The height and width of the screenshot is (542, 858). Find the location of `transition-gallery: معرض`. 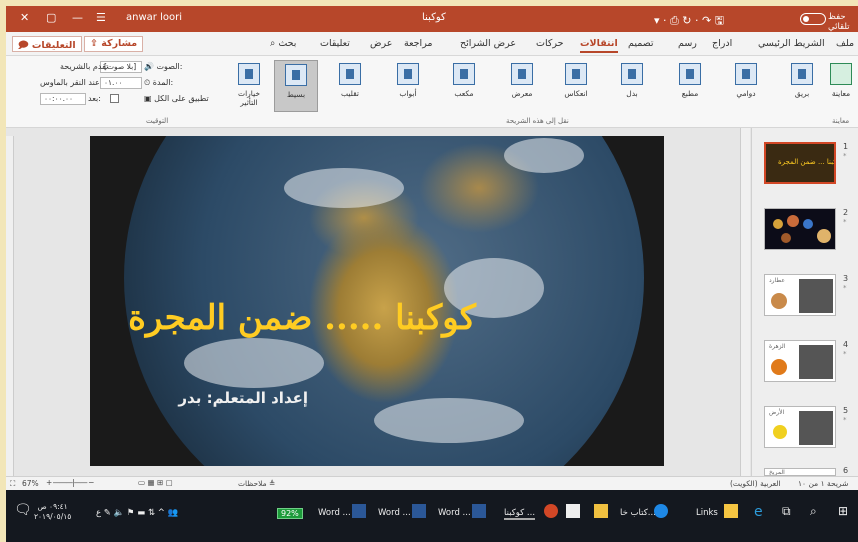

transition-gallery: معرض is located at coordinates (522, 86).